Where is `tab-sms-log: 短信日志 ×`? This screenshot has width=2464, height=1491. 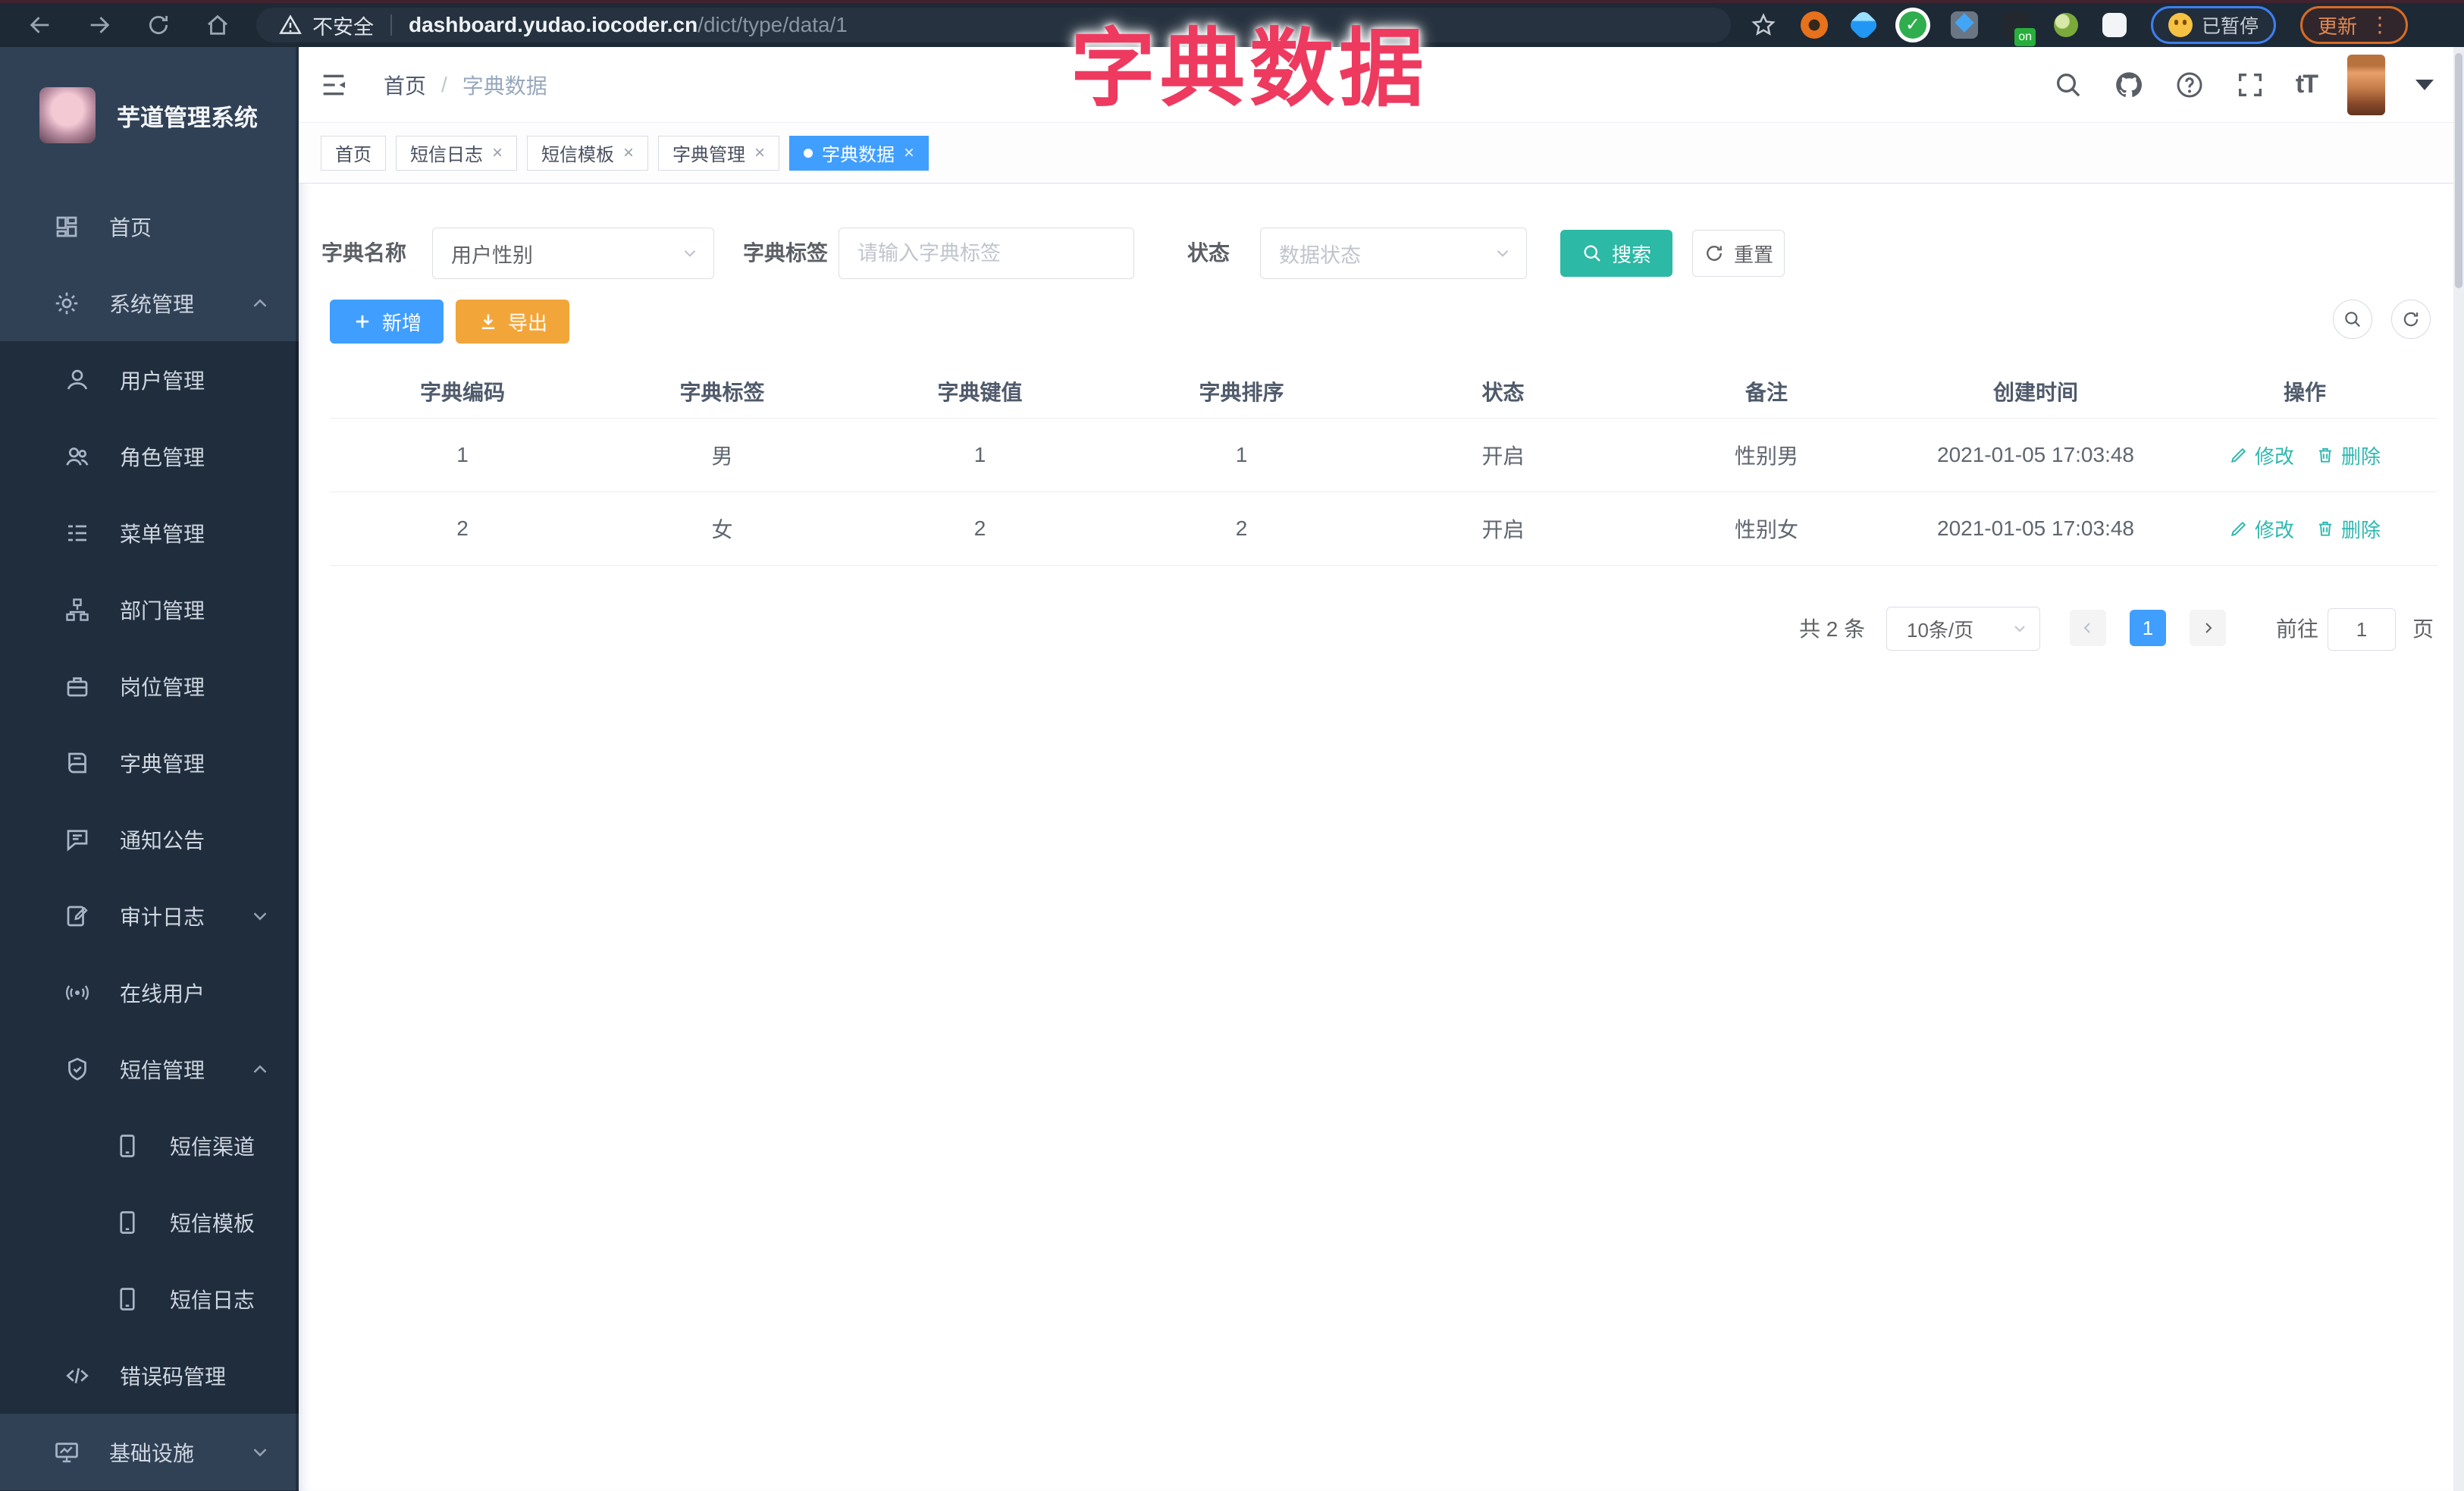
tab-sms-log: 短信日志 × is located at coordinates (457, 153).